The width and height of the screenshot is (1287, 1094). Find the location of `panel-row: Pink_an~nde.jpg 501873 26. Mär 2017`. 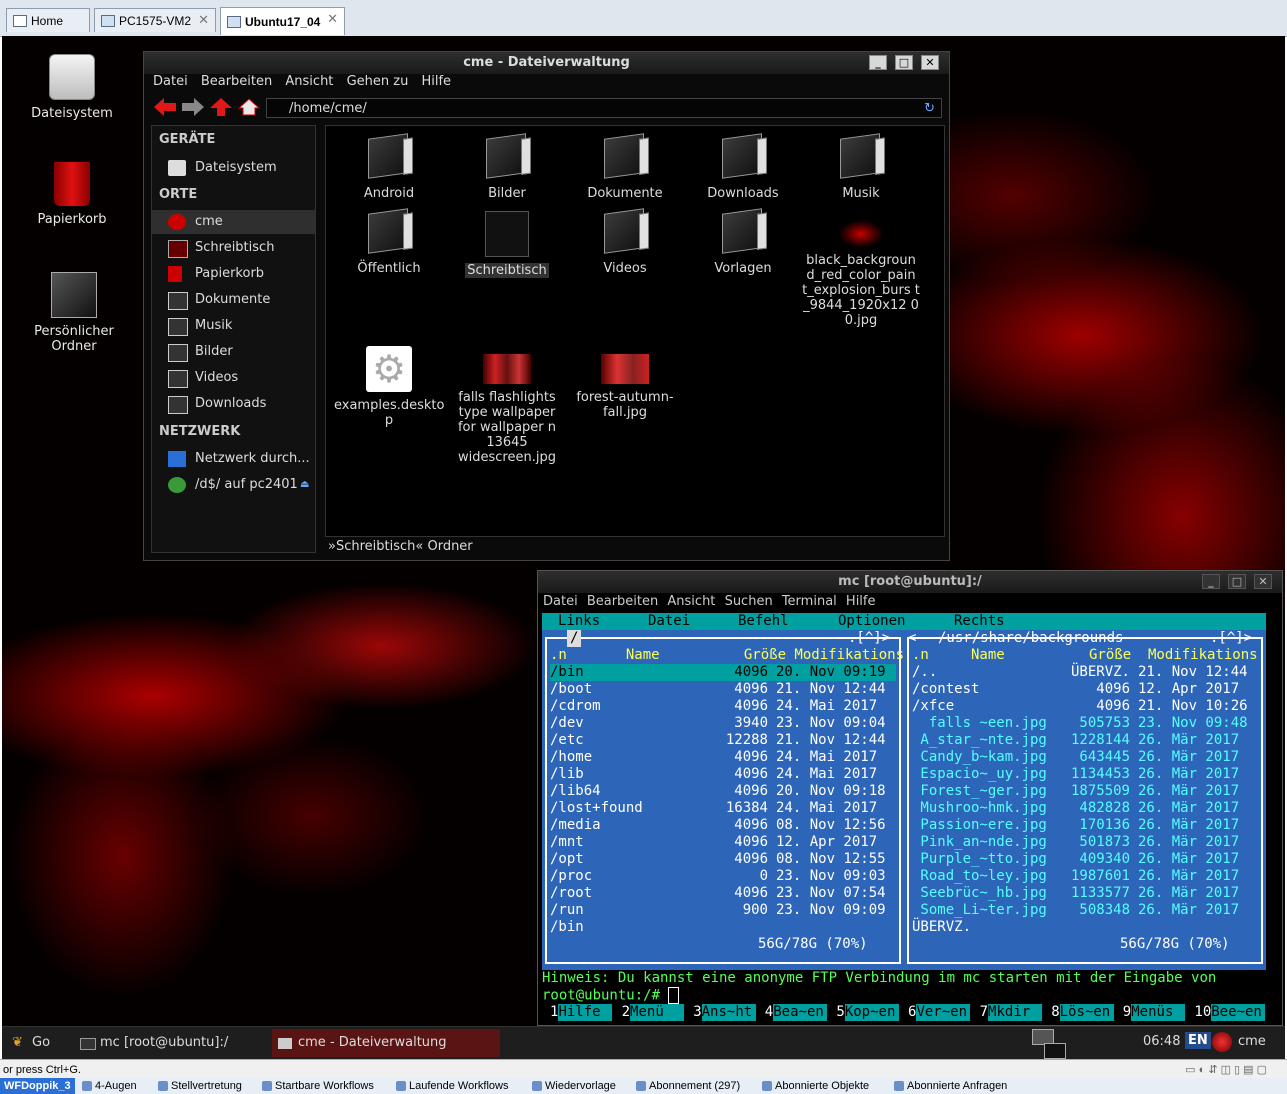

panel-row: Pink_an~nde.jpg 501873 26. Mär 2017 is located at coordinates (1085, 842).